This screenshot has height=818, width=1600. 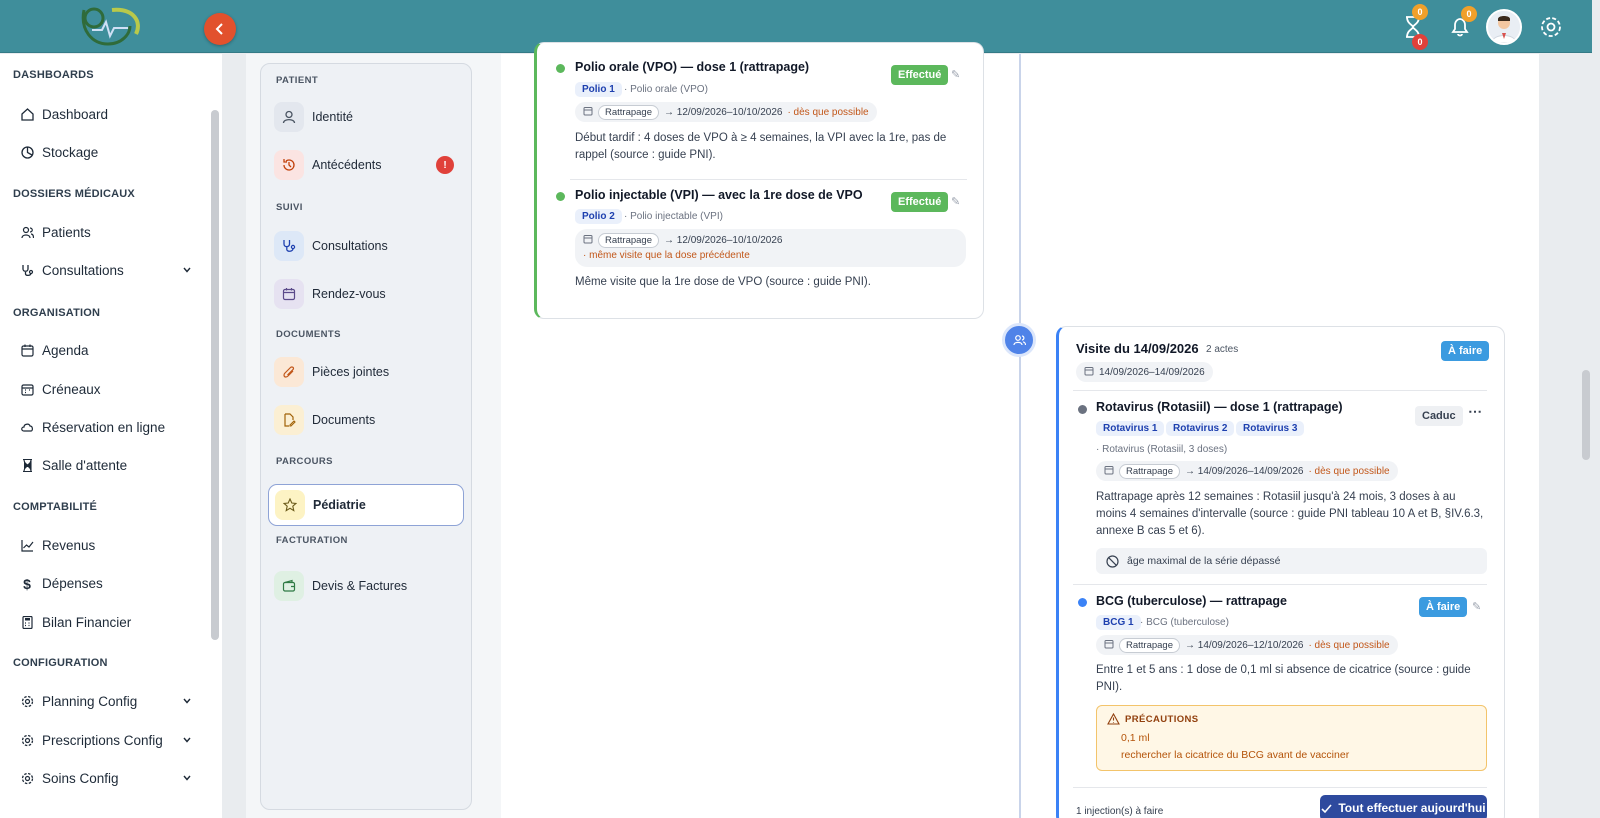 What do you see at coordinates (366, 117) in the screenshot?
I see `patient-nav-identite: Identité` at bounding box center [366, 117].